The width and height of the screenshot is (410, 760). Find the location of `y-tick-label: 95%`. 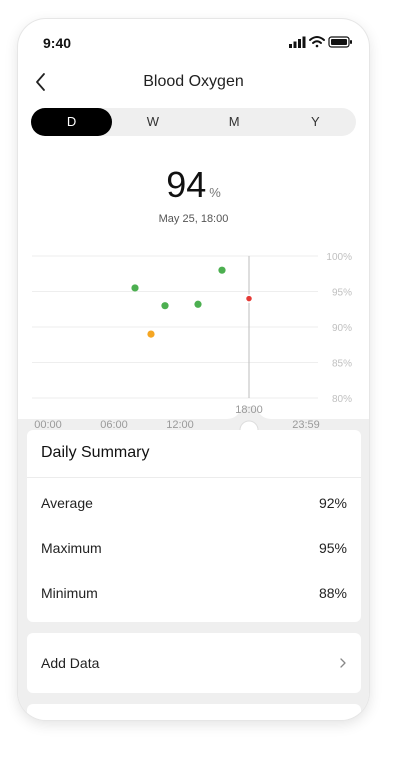

y-tick-label: 95% is located at coordinates (342, 293).